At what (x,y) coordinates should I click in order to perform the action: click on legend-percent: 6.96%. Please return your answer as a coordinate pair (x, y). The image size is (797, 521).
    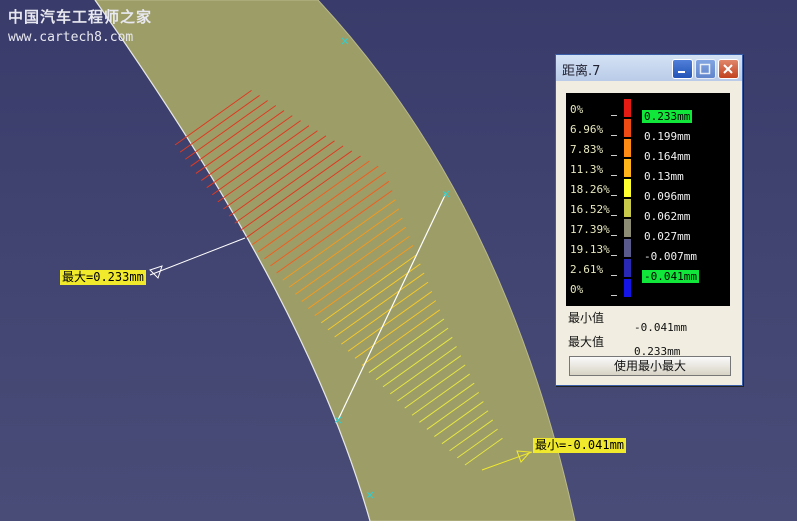
    Looking at the image, I should click on (587, 129).